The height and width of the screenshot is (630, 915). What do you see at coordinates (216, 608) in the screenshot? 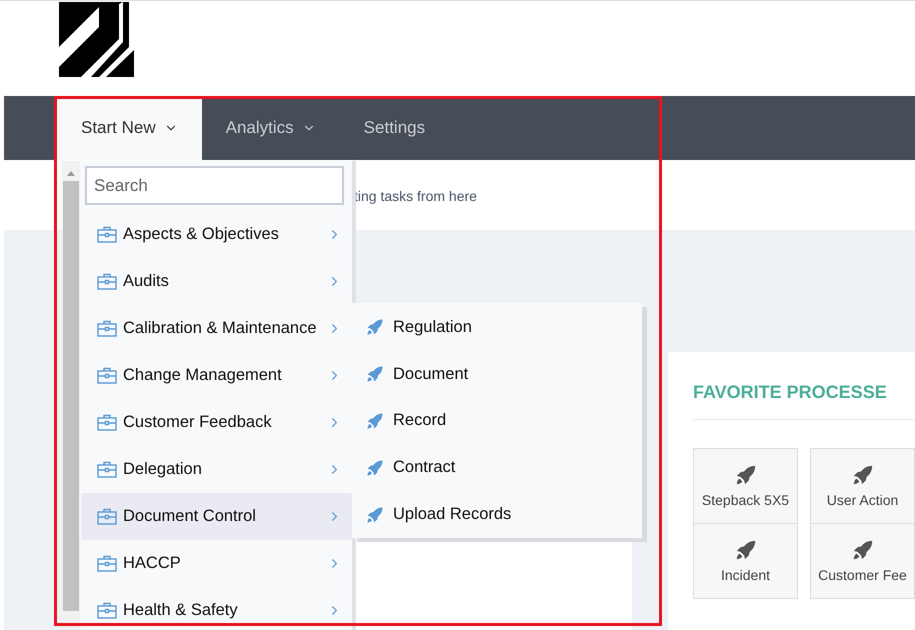
I see `menu-item: Health & Safety` at bounding box center [216, 608].